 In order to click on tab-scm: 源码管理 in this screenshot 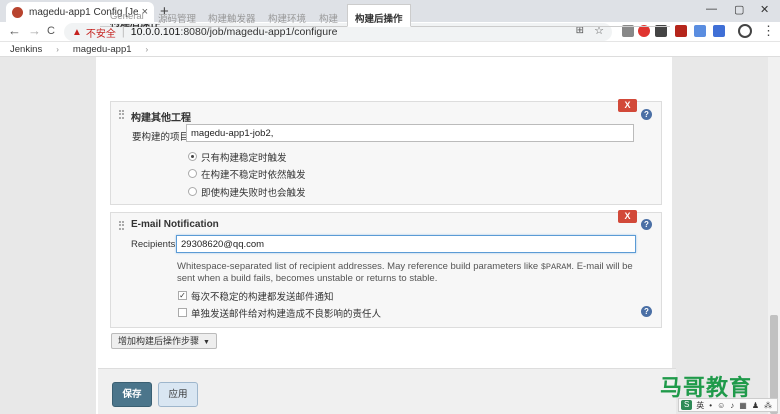, I will do `click(177, 18)`.